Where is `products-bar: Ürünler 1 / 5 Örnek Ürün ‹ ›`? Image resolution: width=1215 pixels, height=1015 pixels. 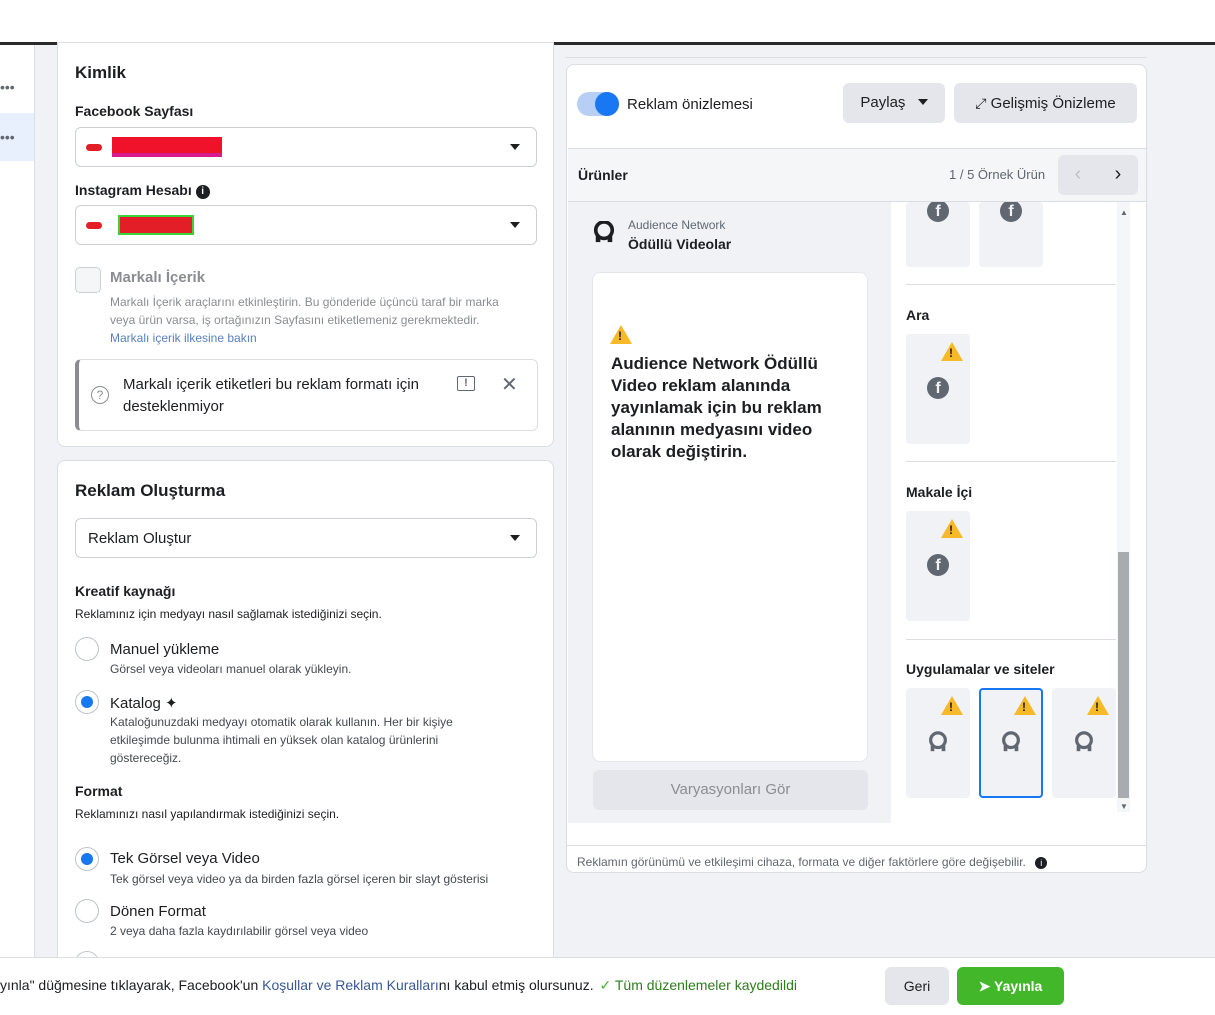 products-bar: Ürünler 1 / 5 Örnek Ürün ‹ › is located at coordinates (857, 175).